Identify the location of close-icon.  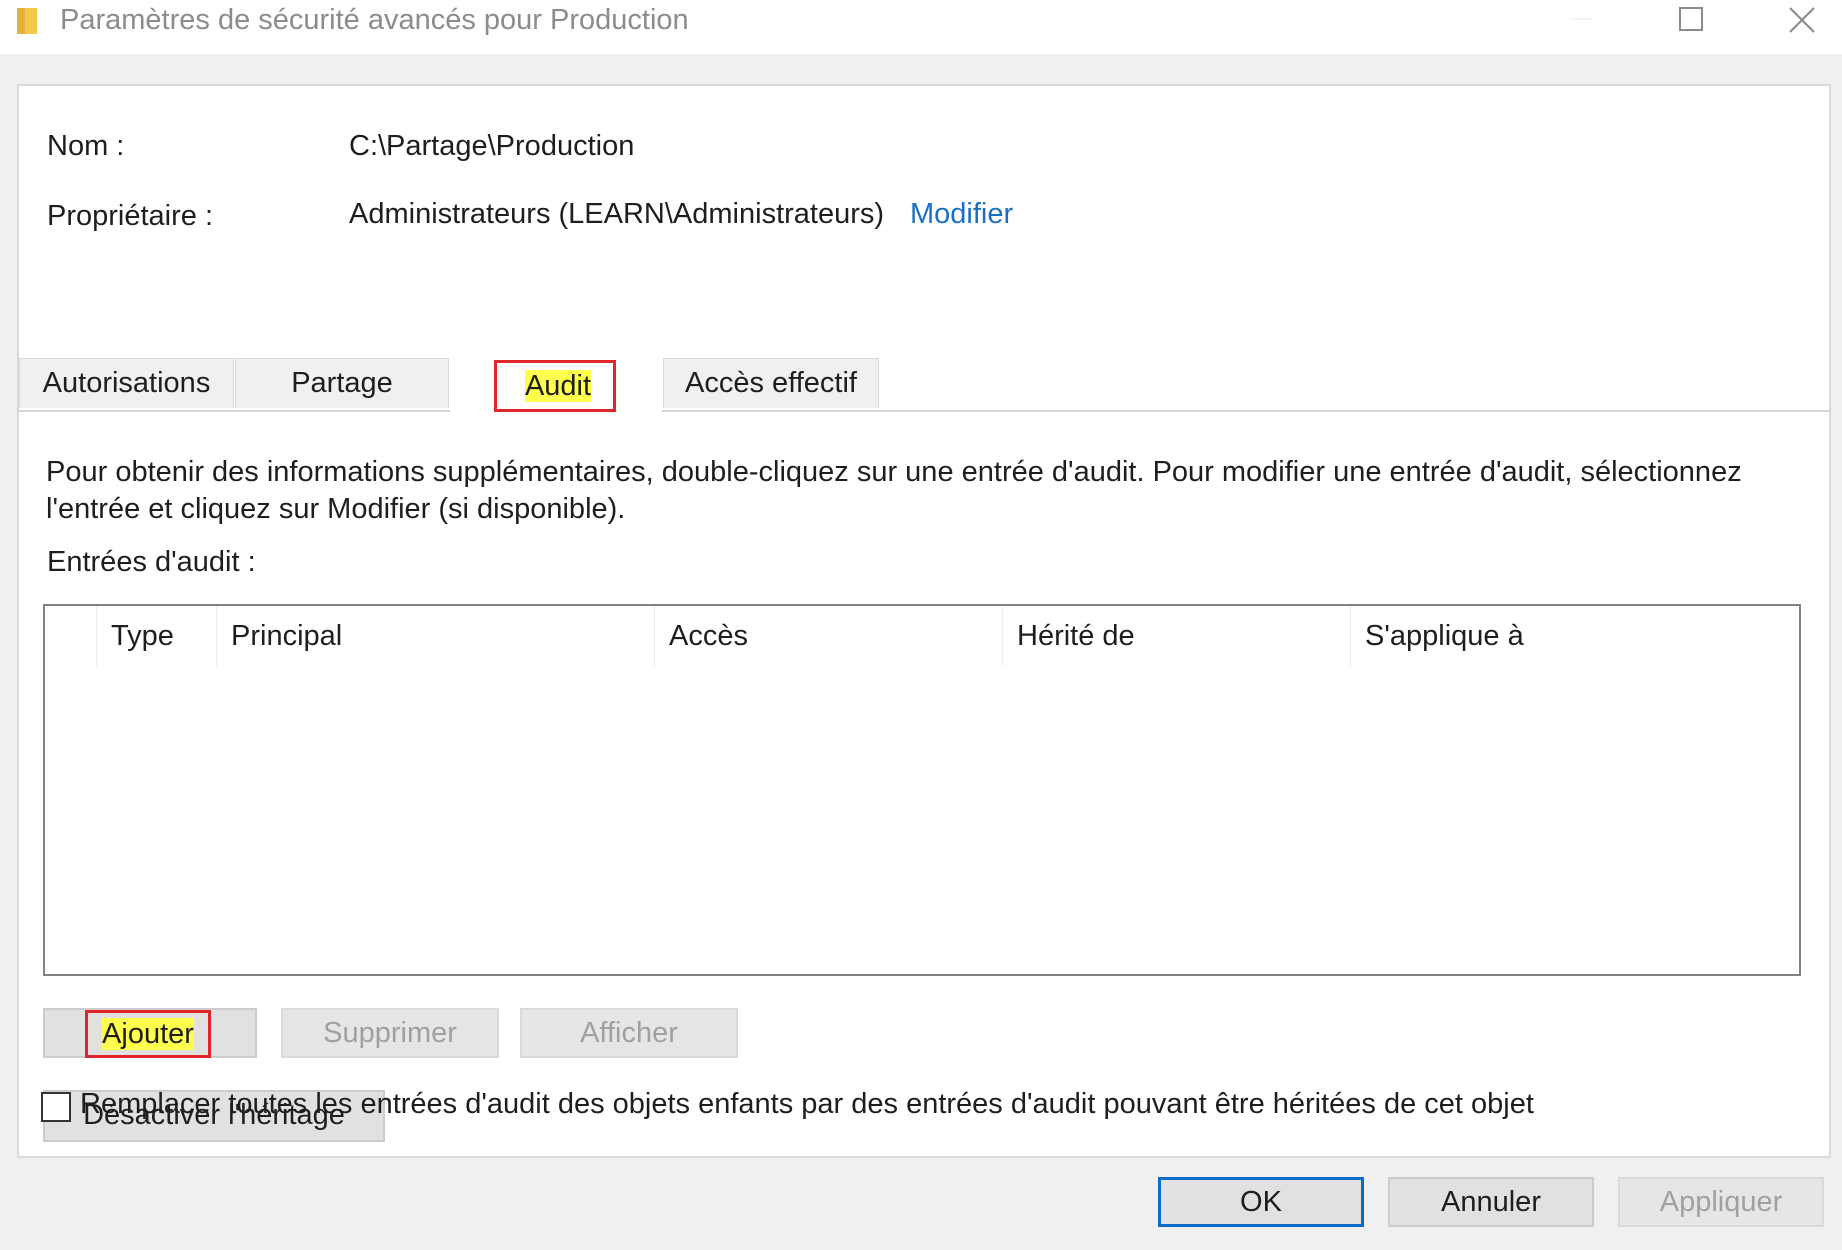
(1802, 20).